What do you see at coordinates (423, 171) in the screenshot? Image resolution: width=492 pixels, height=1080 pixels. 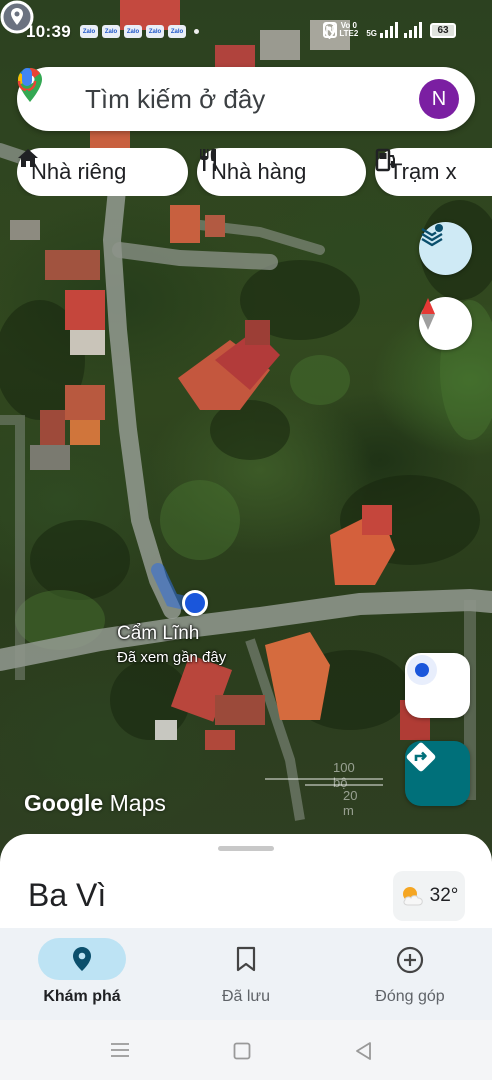 I see `chip-gas-station-label: Trạm x` at bounding box center [423, 171].